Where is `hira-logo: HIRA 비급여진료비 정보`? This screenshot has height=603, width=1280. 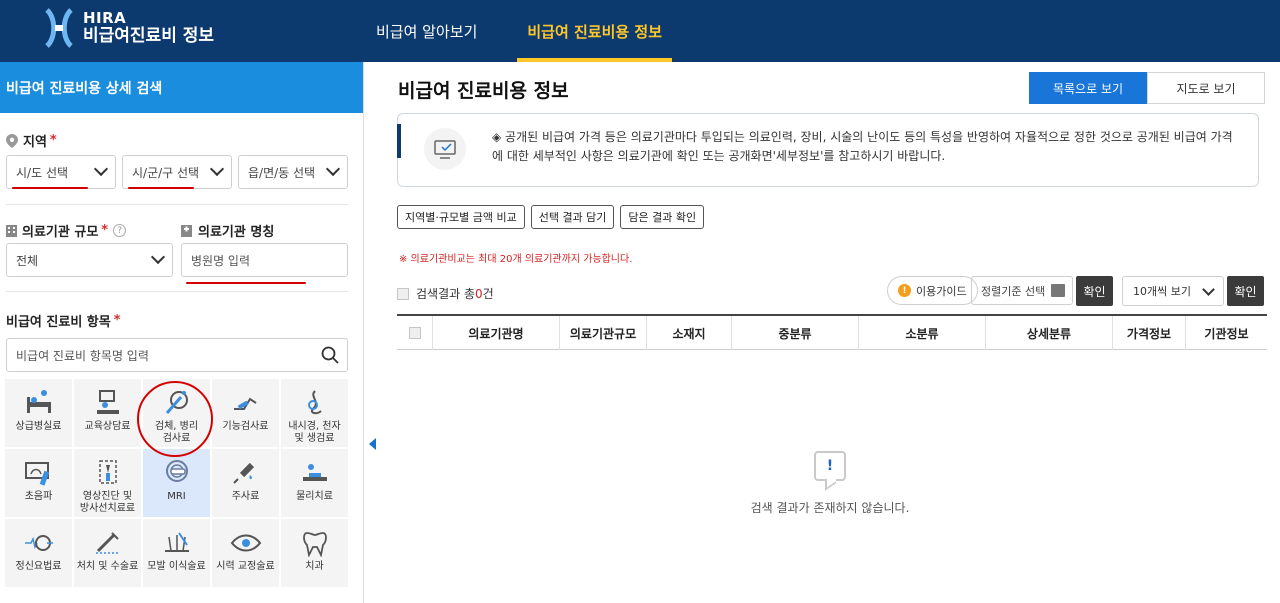
hira-logo: HIRA 비급여진료비 정보 is located at coordinates (129, 28).